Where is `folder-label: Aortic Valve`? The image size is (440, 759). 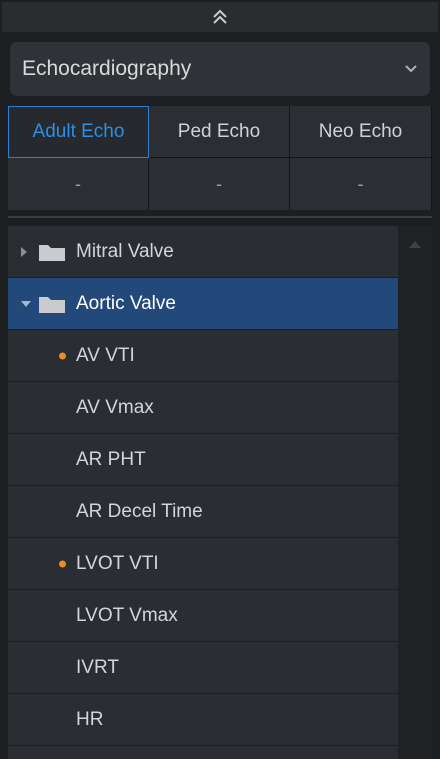 folder-label: Aortic Valve is located at coordinates (126, 303).